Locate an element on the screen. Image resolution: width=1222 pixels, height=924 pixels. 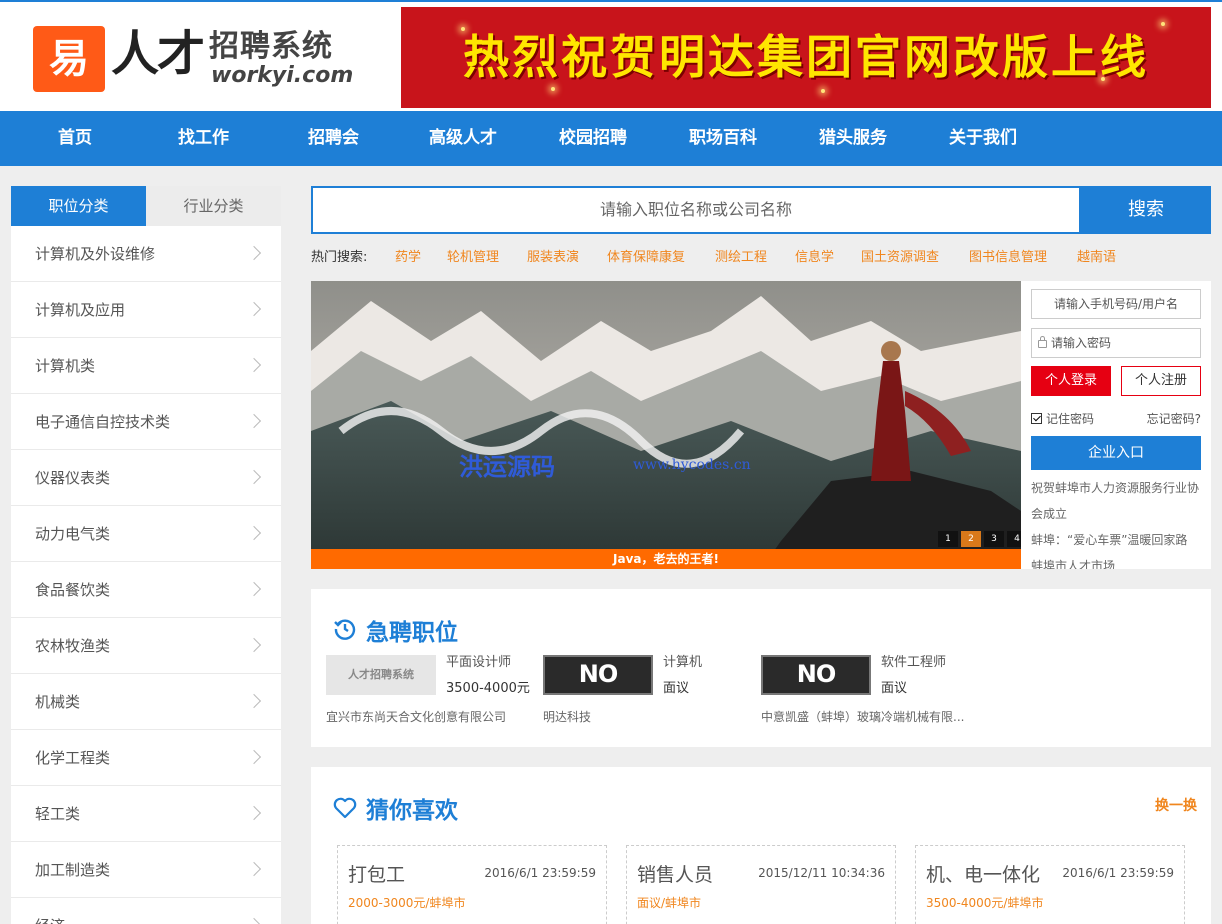
category-item: 食品餐饮类 is located at coordinates (146, 590).